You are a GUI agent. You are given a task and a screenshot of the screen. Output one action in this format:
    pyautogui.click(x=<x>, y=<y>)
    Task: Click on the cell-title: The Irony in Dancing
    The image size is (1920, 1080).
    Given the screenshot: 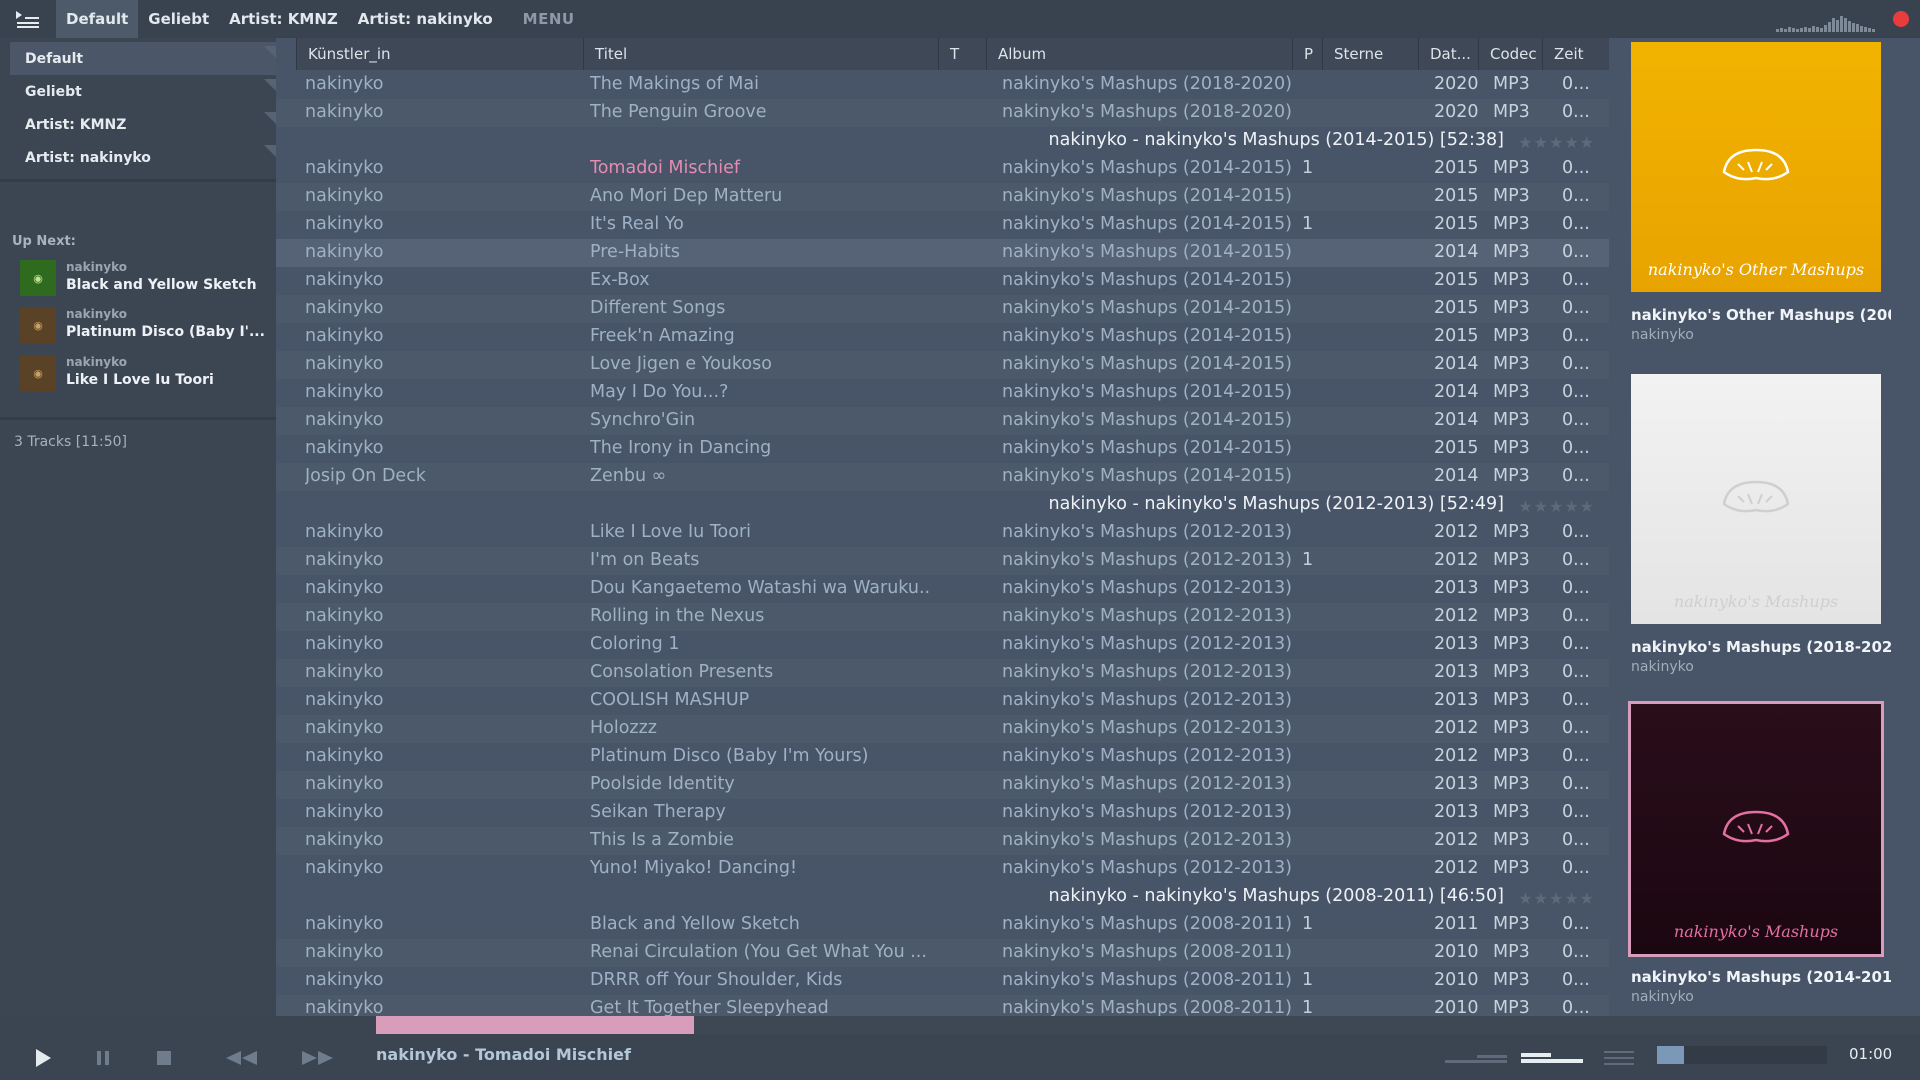 What is the action you would take?
    pyautogui.click(x=681, y=448)
    